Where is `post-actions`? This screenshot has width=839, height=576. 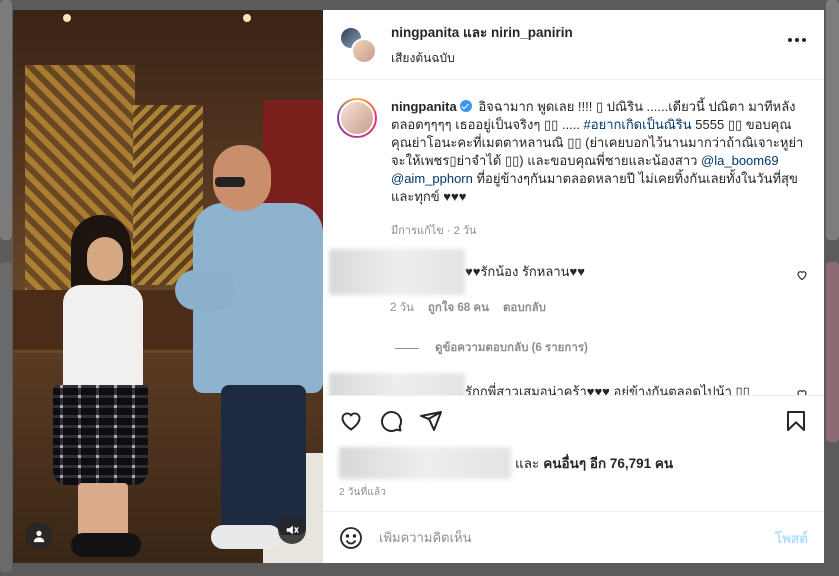
post-actions is located at coordinates (573, 420).